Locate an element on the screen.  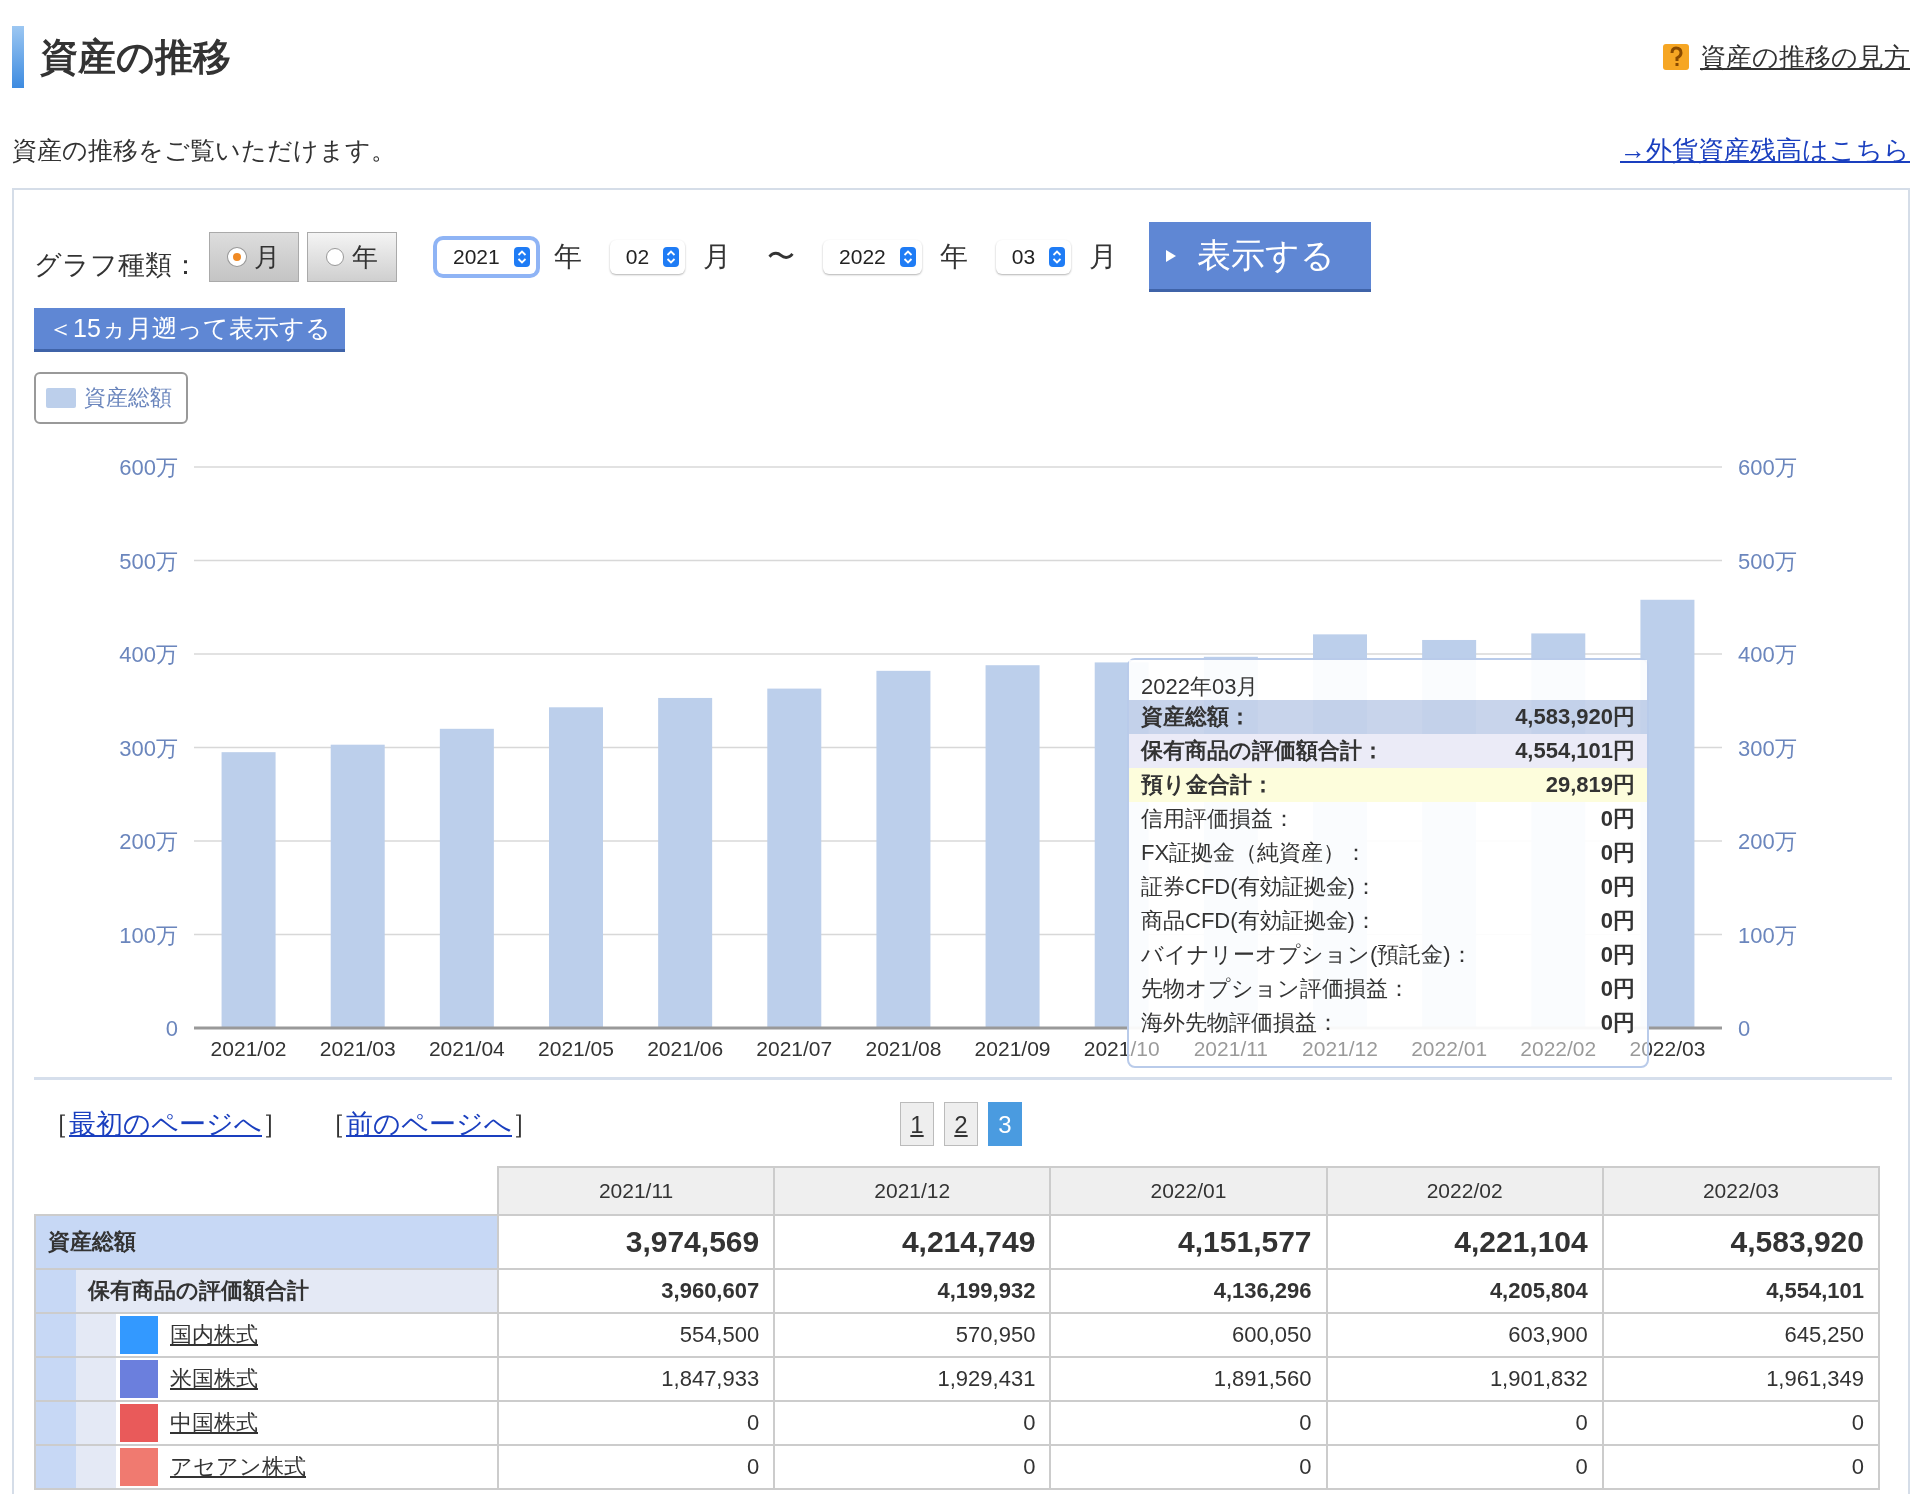
tooltip-label: バイナリーオプション(預託金)： is located at coordinates (1307, 955).